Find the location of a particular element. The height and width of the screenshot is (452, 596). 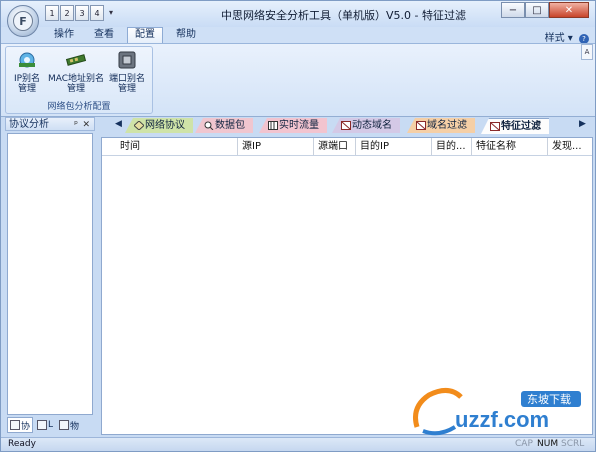

signature-filter-icon is located at coordinates (495, 126).